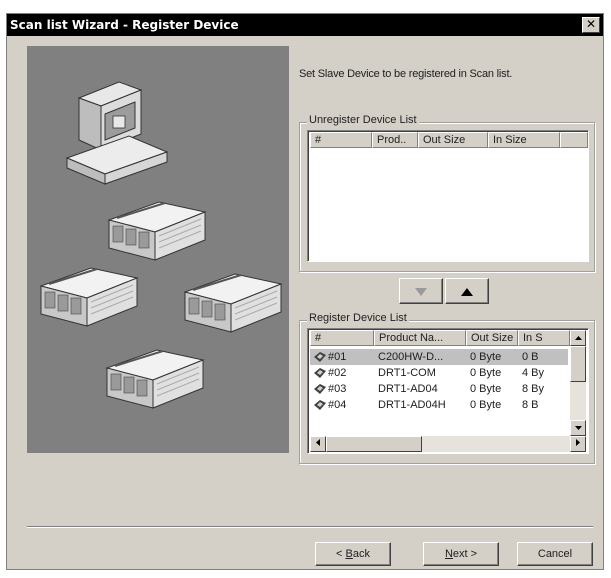  I want to click on unregister-device-list: # Prod.. Out Size In Size, so click(448, 196).